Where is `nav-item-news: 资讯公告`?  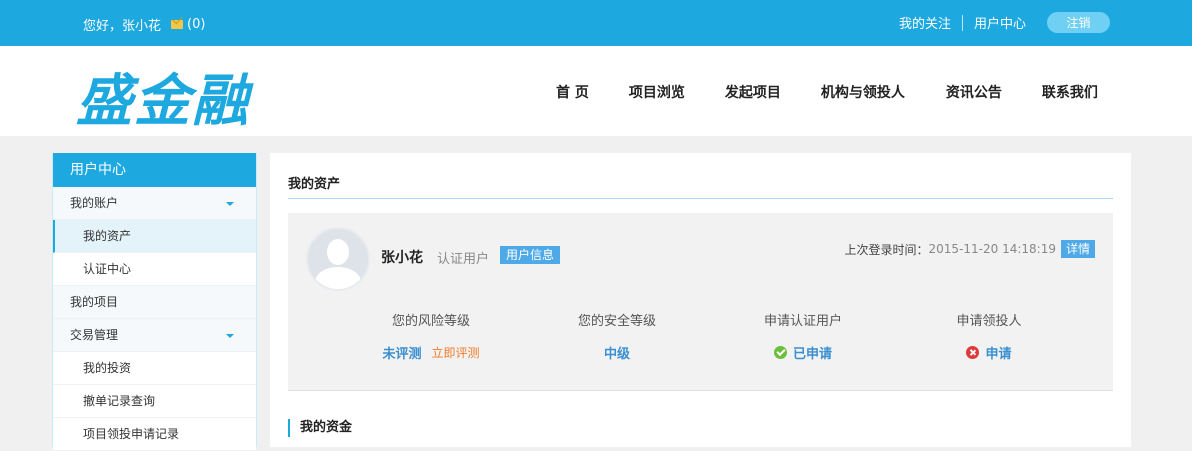
nav-item-news: 资讯公告 is located at coordinates (974, 92).